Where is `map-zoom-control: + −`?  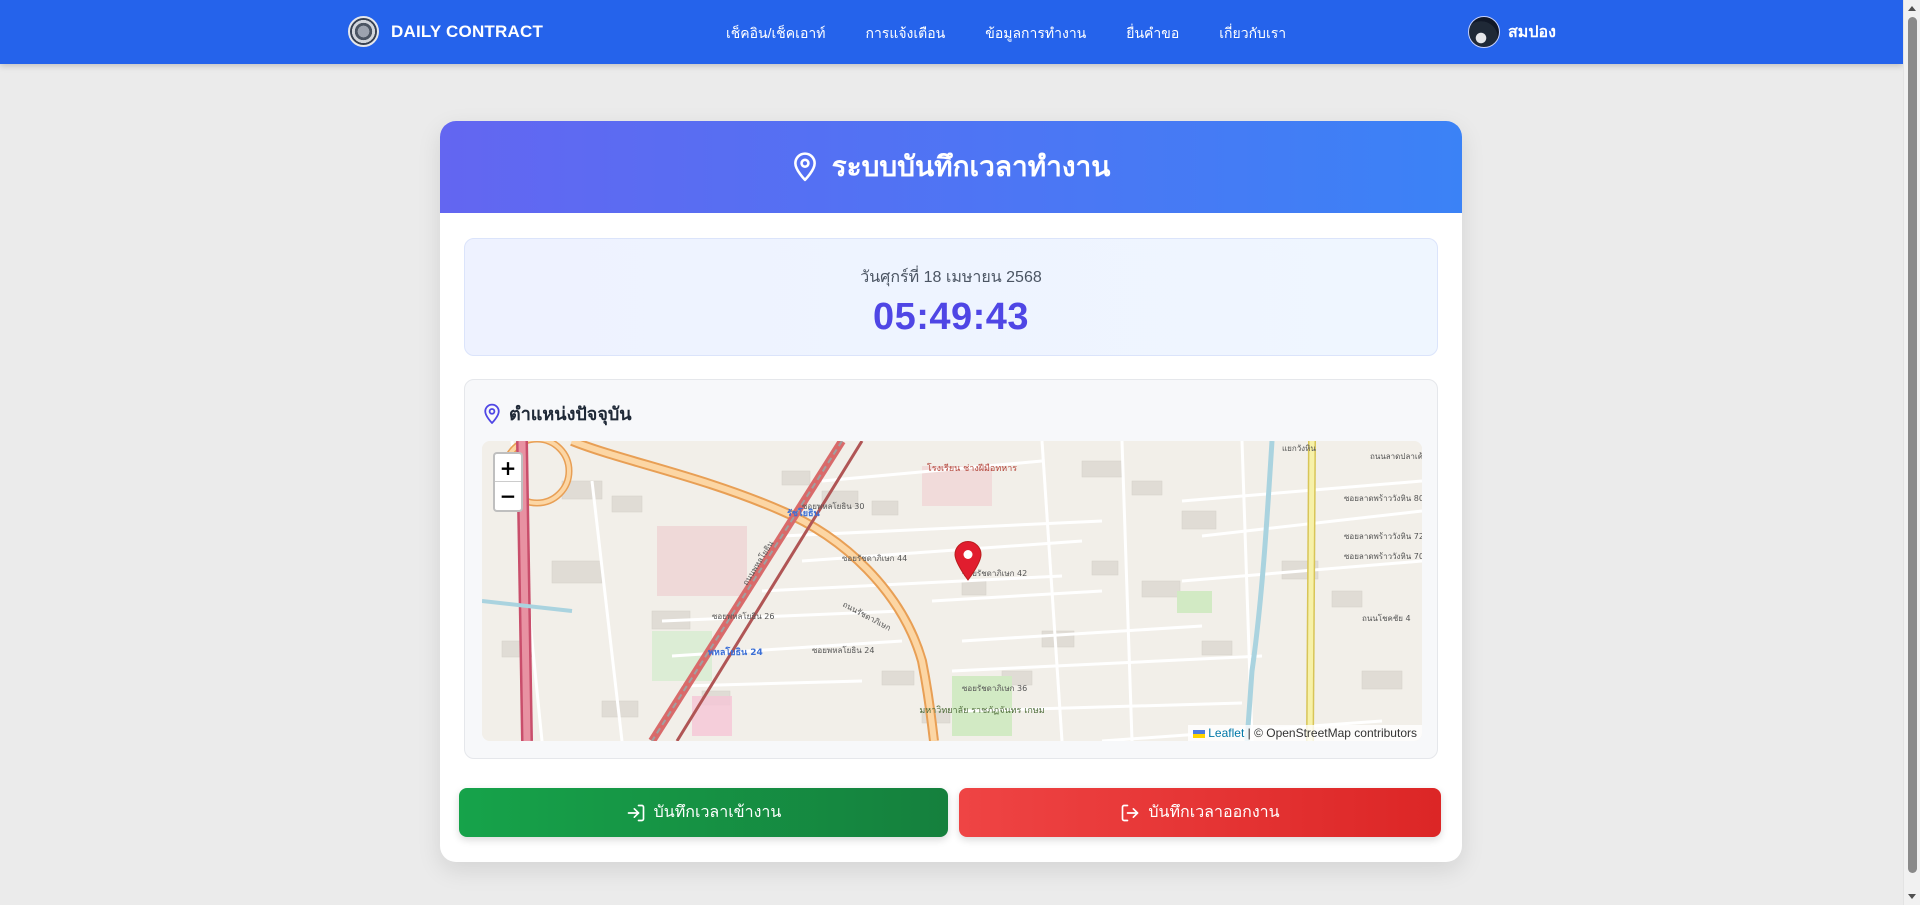 map-zoom-control: + − is located at coordinates (508, 482).